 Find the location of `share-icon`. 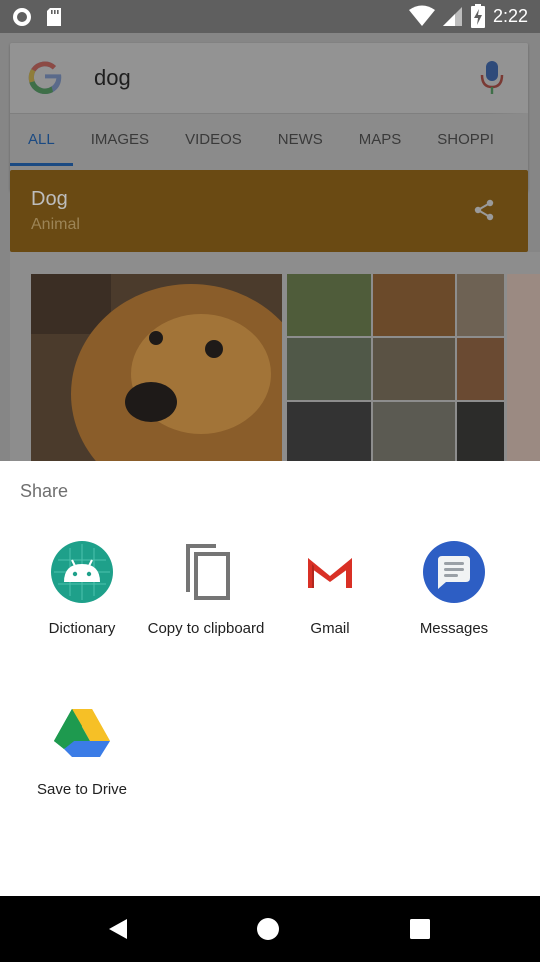

share-icon is located at coordinates (484, 210).